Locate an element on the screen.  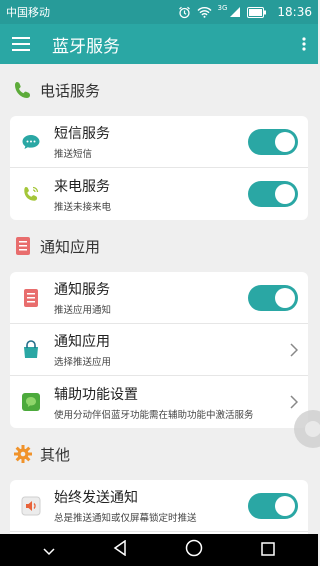
recents-button is located at coordinates (268, 550).